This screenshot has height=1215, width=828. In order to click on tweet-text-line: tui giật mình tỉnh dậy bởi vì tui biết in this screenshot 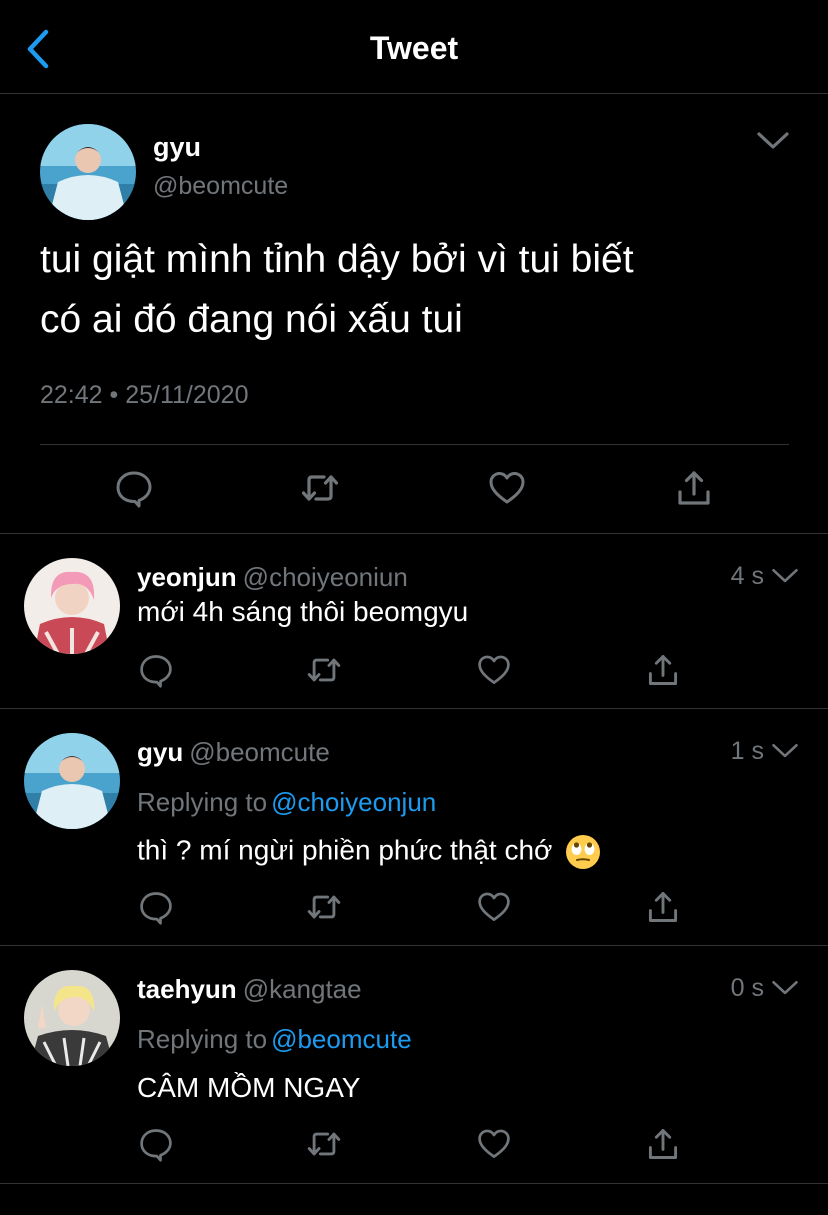, I will do `click(337, 259)`.